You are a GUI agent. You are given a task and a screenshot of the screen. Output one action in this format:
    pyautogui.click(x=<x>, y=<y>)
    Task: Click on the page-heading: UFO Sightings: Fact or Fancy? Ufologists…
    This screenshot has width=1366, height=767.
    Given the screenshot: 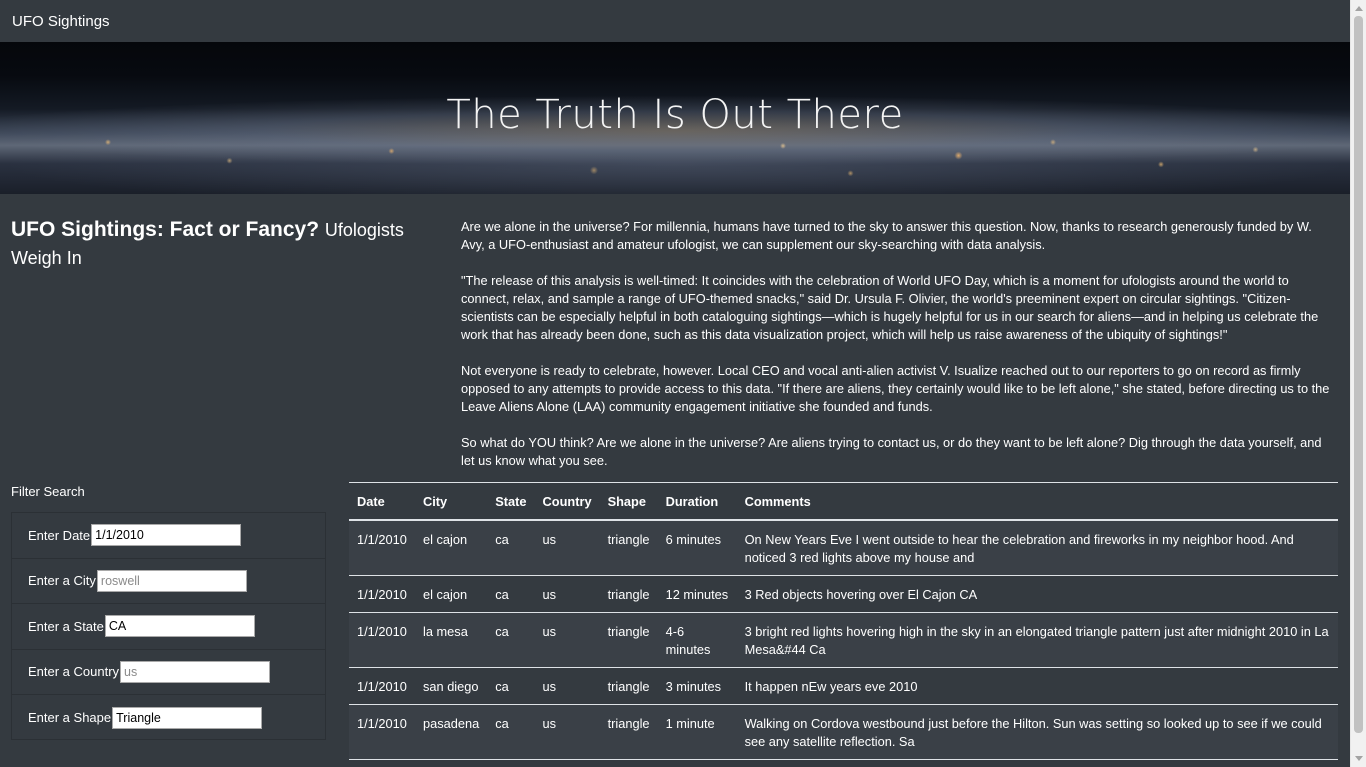 What is the action you would take?
    pyautogui.click(x=221, y=244)
    